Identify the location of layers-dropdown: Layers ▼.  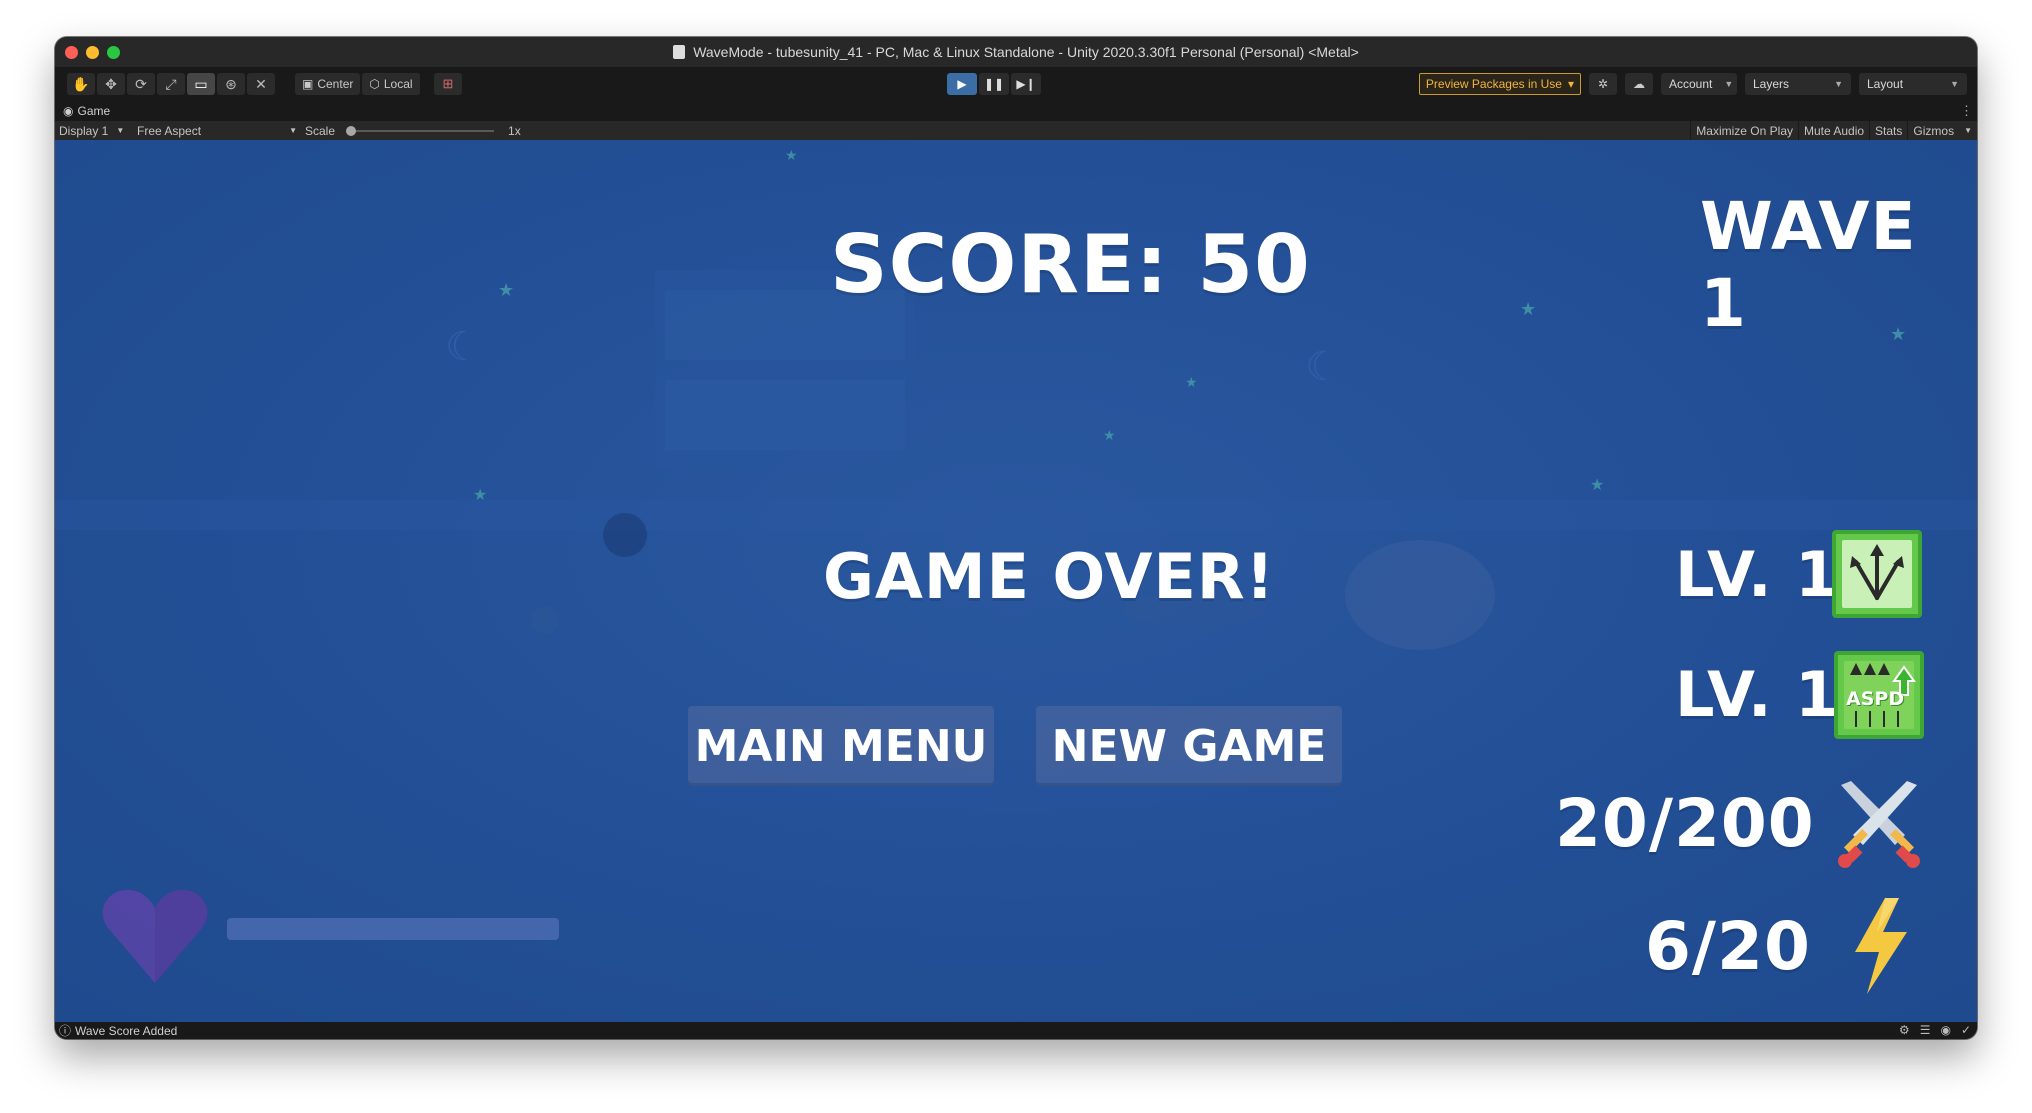
(1798, 84).